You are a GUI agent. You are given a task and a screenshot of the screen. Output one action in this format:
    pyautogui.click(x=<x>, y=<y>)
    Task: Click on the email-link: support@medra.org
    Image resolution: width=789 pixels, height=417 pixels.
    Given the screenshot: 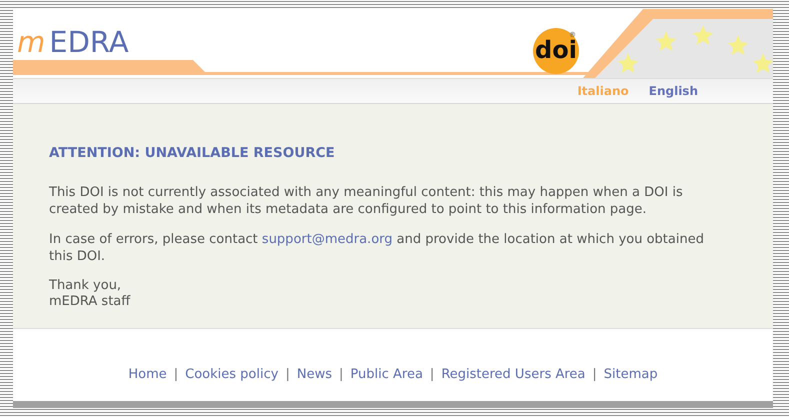 What is the action you would take?
    pyautogui.click(x=327, y=239)
    